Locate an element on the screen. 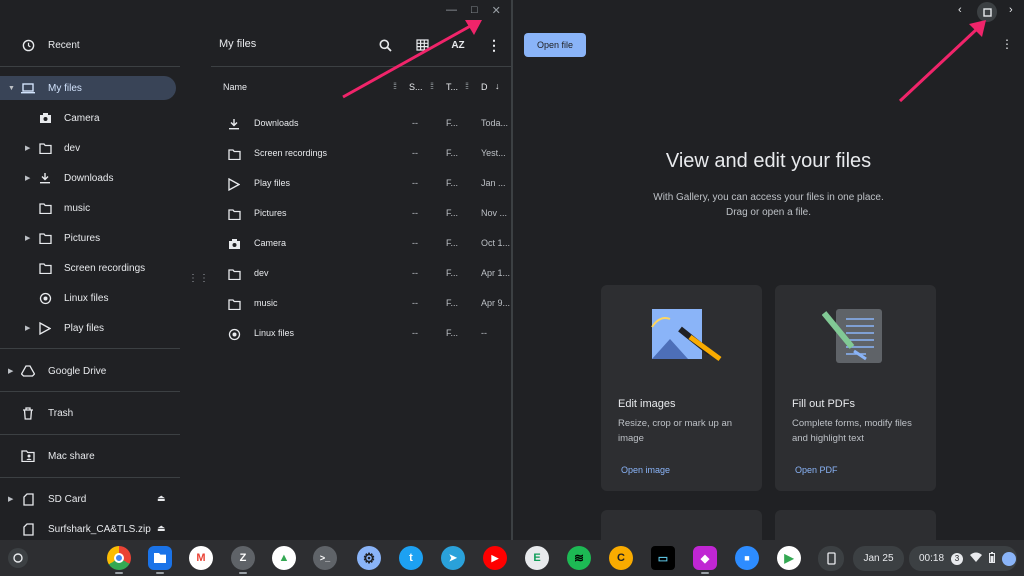 This screenshot has width=1024, height=576. table-row: Linux files -- F... -- is located at coordinates (361, 334).